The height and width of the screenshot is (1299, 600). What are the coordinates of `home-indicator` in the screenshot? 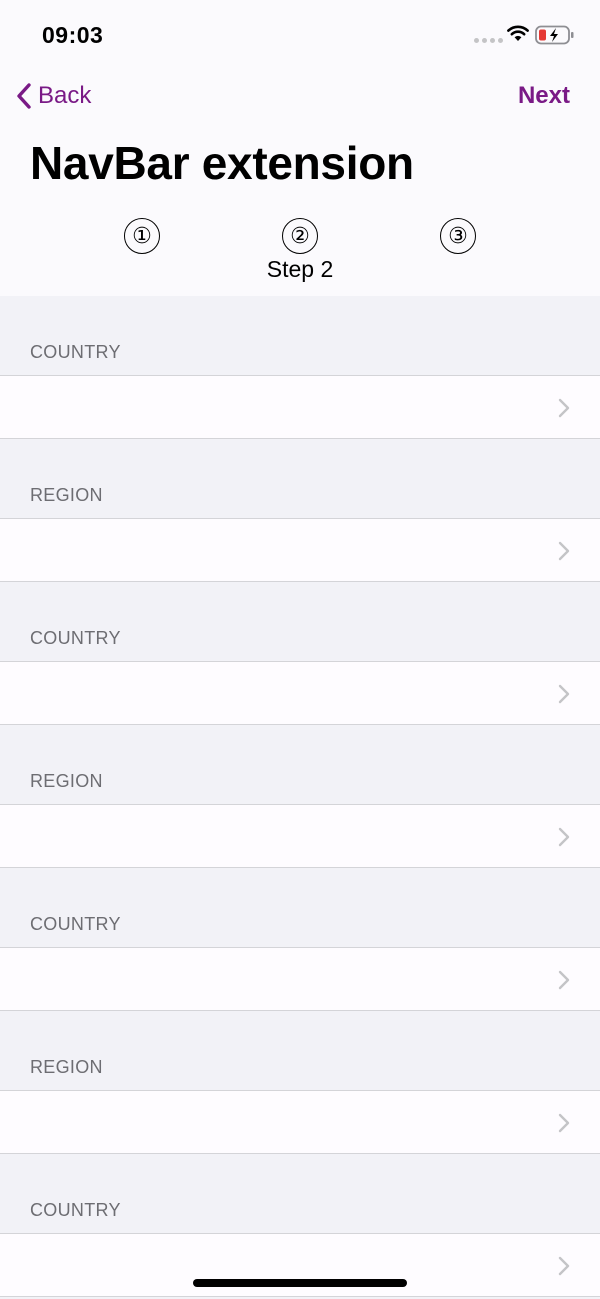 It's located at (300, 1283).